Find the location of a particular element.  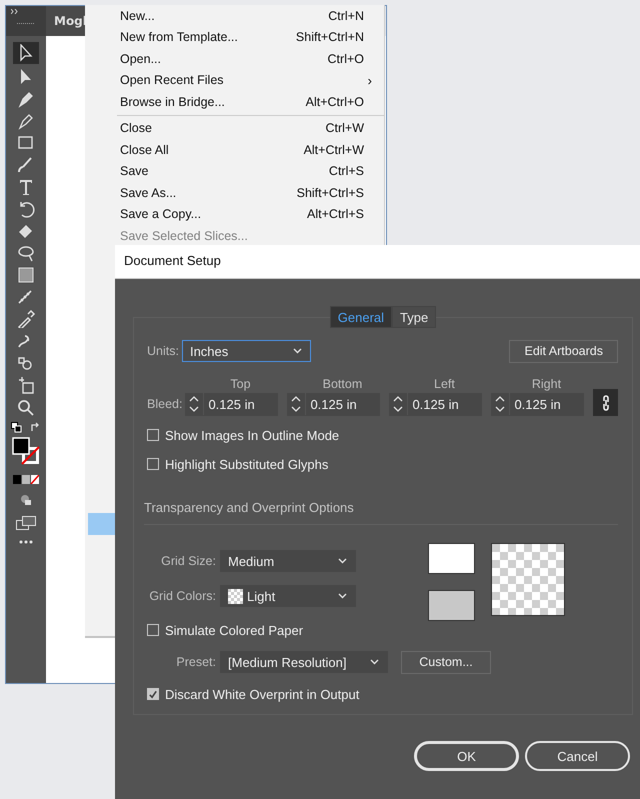

tab: Type is located at coordinates (414, 317).